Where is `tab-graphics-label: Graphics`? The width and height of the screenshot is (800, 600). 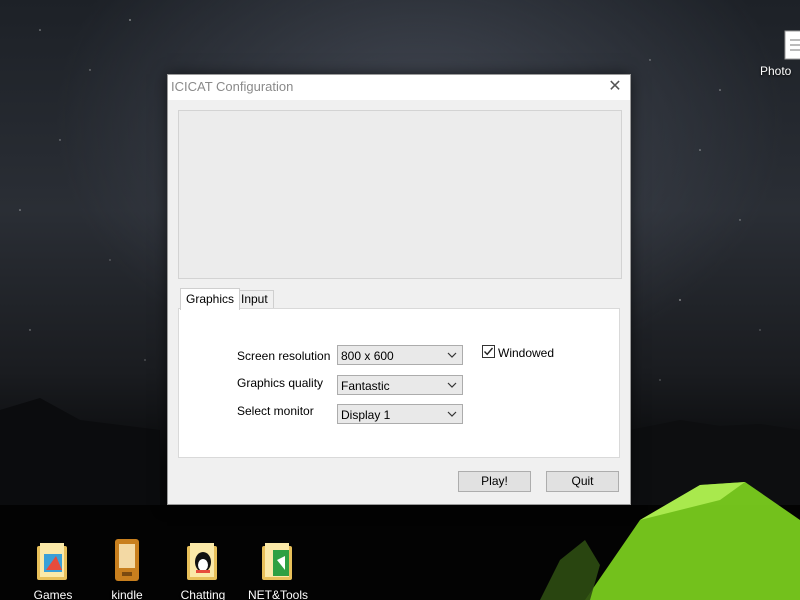
tab-graphics-label: Graphics is located at coordinates (210, 299).